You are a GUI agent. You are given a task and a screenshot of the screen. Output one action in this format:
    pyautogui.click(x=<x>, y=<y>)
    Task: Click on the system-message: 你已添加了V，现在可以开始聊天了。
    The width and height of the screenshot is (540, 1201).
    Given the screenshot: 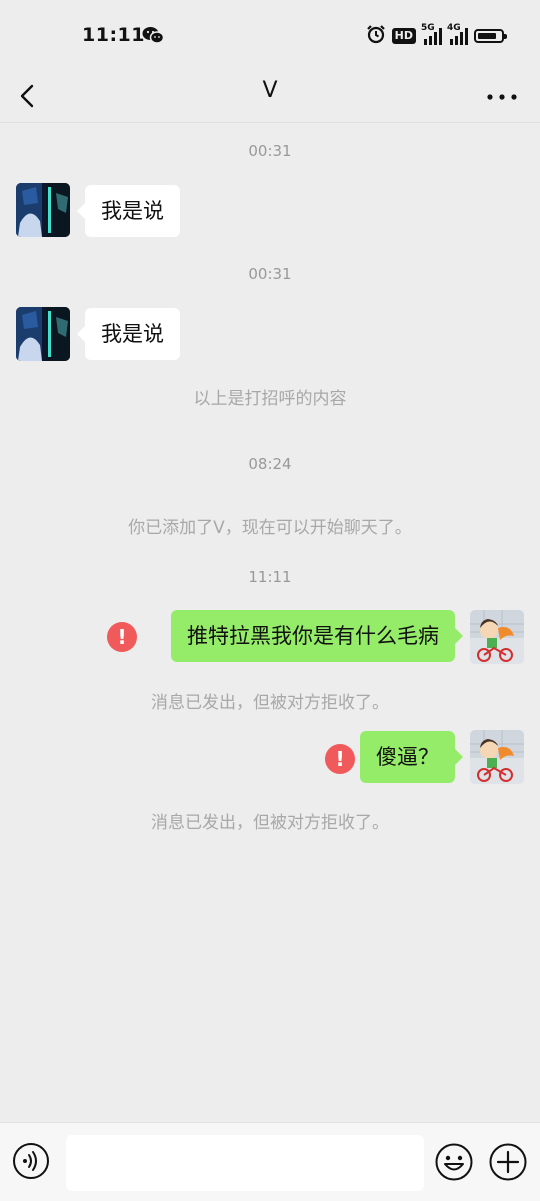 What is the action you would take?
    pyautogui.click(x=270, y=528)
    